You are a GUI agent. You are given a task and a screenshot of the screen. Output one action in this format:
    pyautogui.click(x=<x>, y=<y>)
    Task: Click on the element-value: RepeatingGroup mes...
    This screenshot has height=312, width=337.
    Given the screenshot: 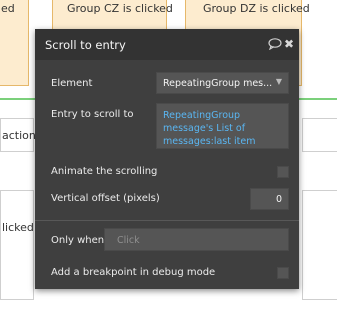 What is the action you would take?
    pyautogui.click(x=218, y=83)
    